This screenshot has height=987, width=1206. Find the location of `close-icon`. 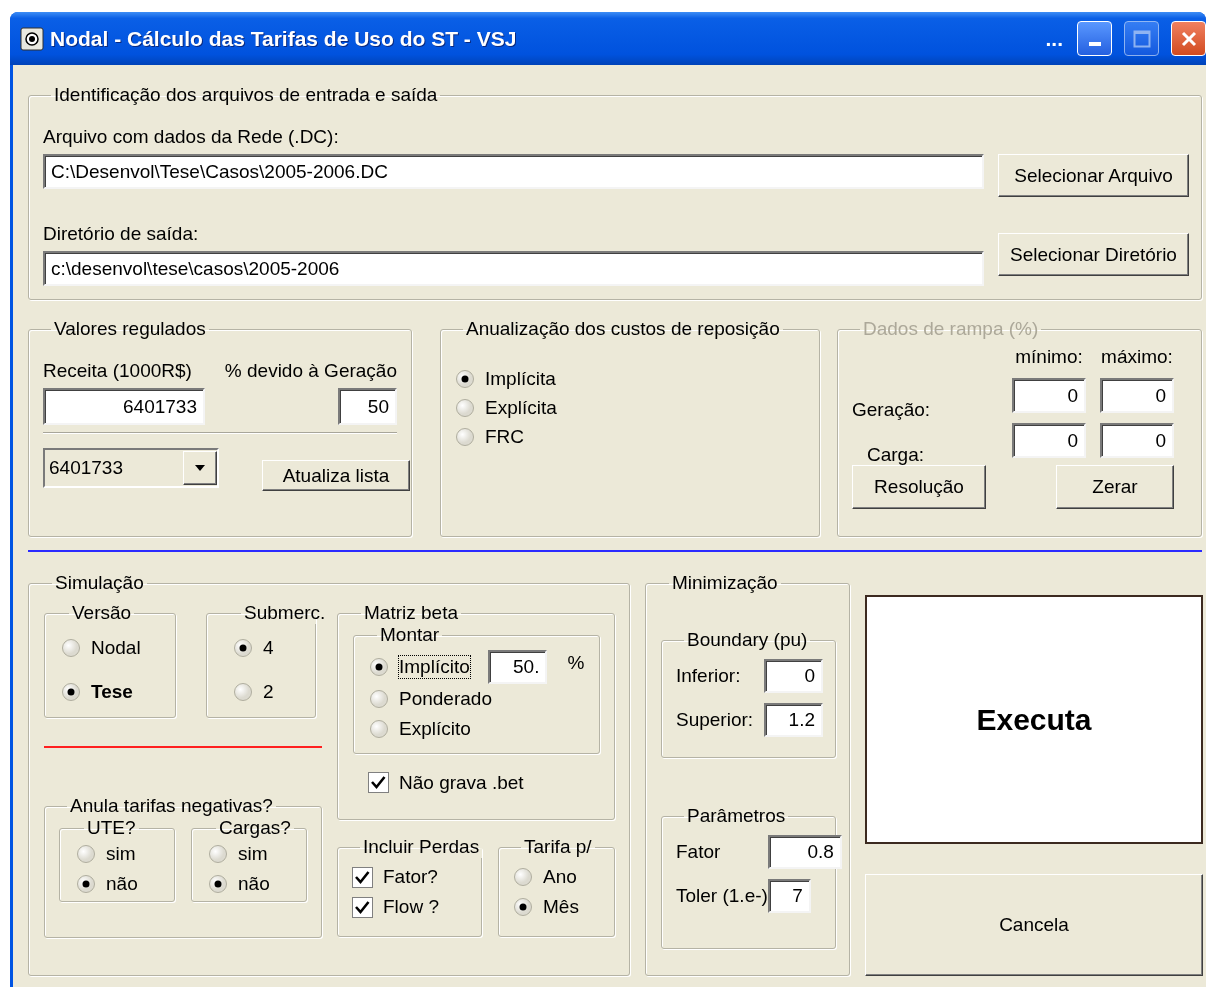

close-icon is located at coordinates (1188, 38).